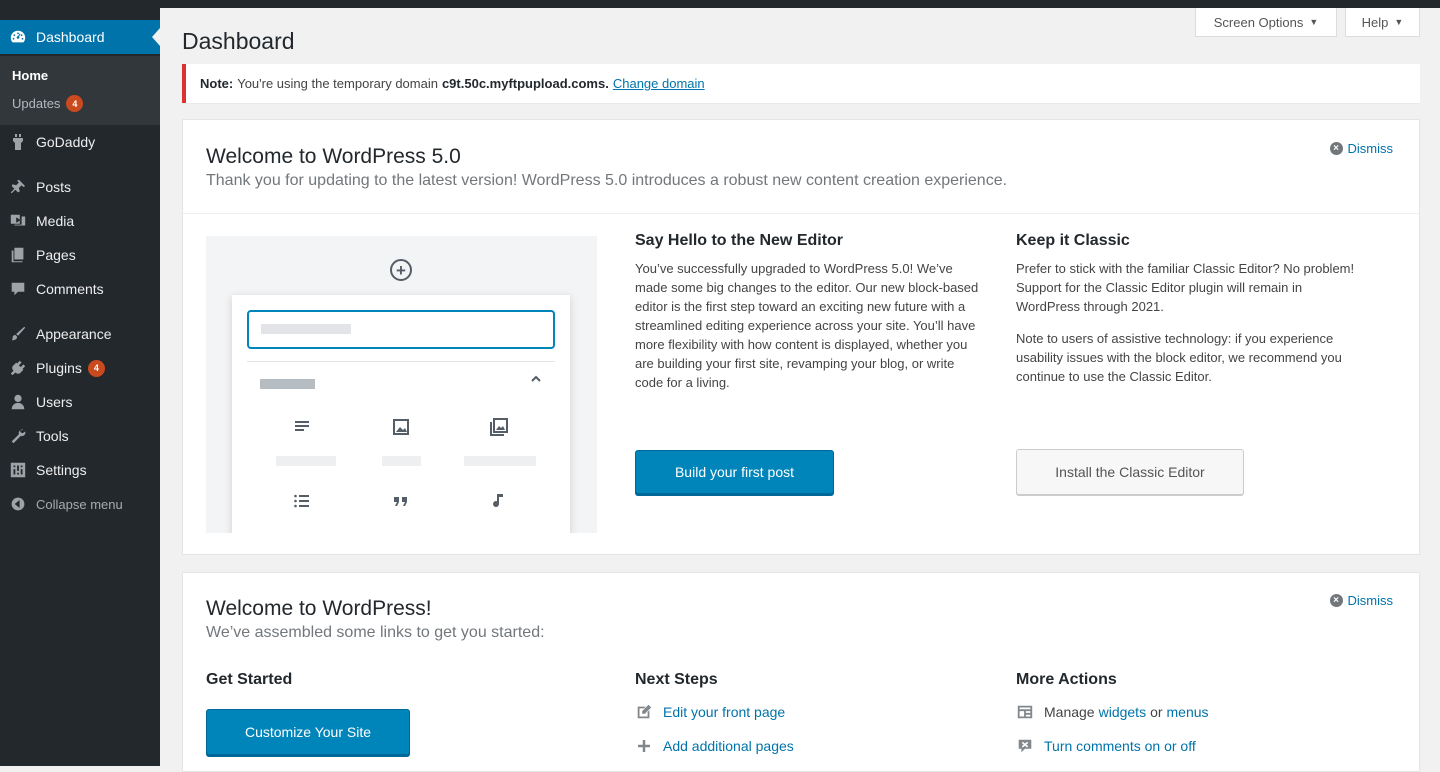 The image size is (1440, 772). I want to click on toggle-comments-link: Turn comments on or off, so click(1106, 746).